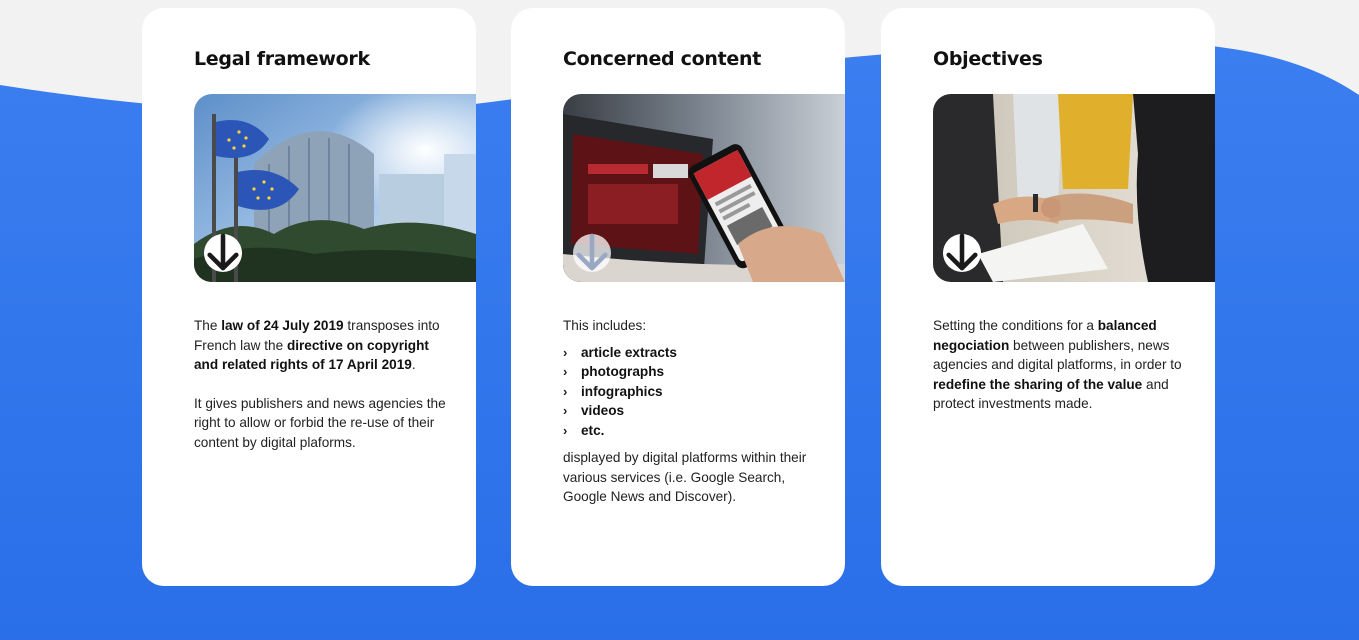 The height and width of the screenshot is (640, 1359). What do you see at coordinates (605, 325) in the screenshot?
I see `content-intro: This includes:` at bounding box center [605, 325].